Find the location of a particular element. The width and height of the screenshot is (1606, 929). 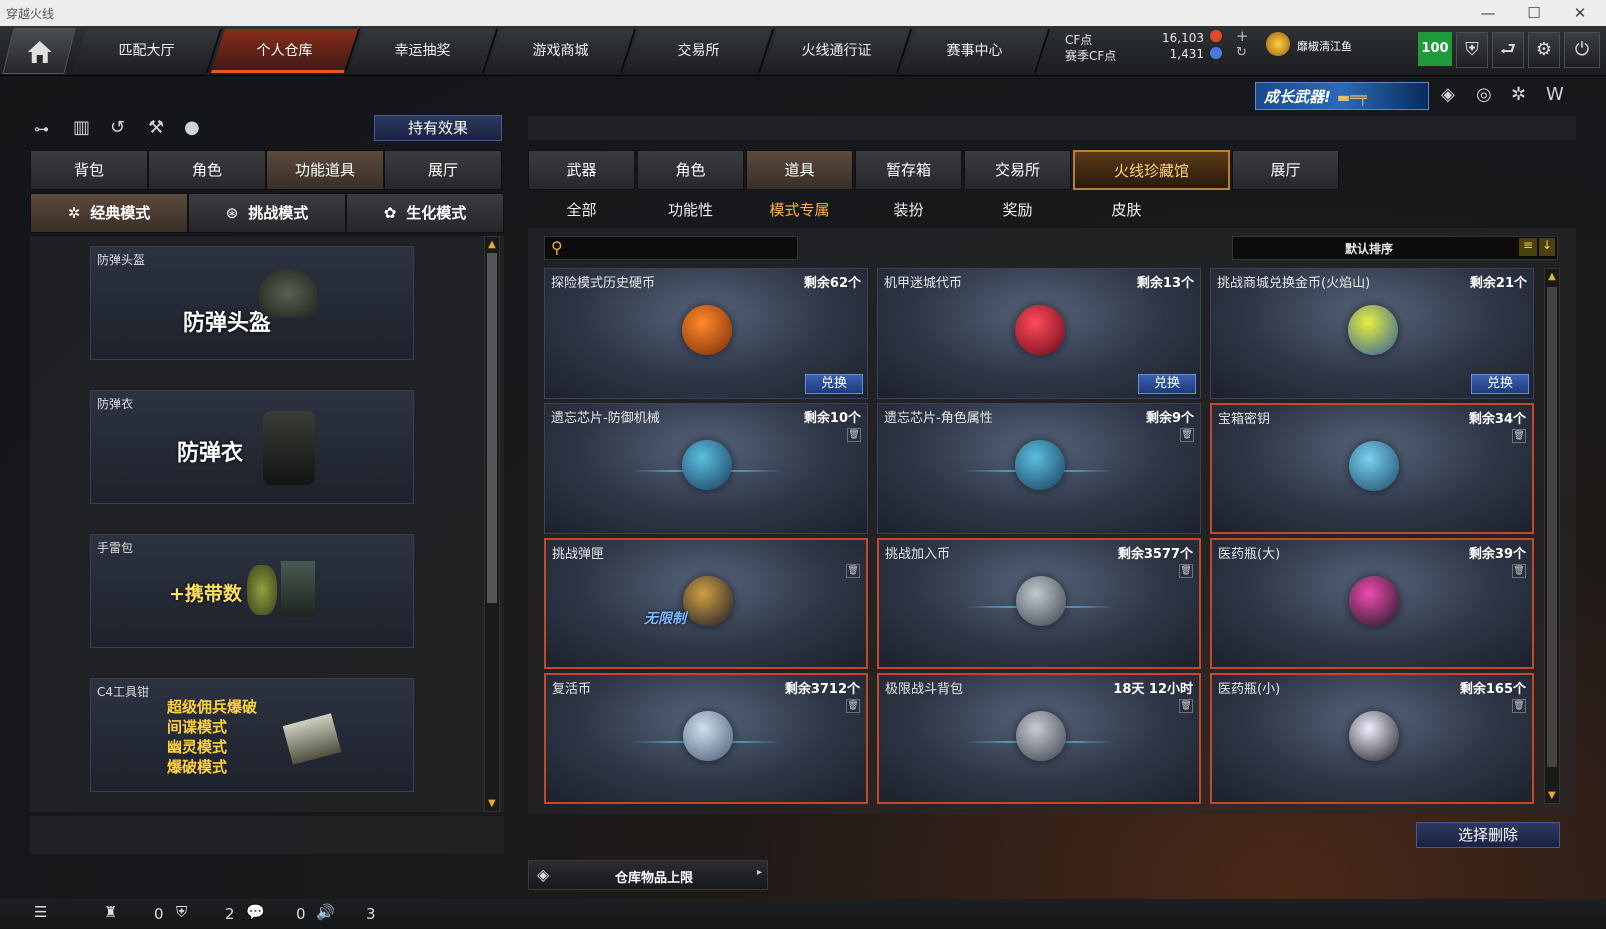

sort-dropdown: 默认排序 ≡ ↓ is located at coordinates (1395, 248).